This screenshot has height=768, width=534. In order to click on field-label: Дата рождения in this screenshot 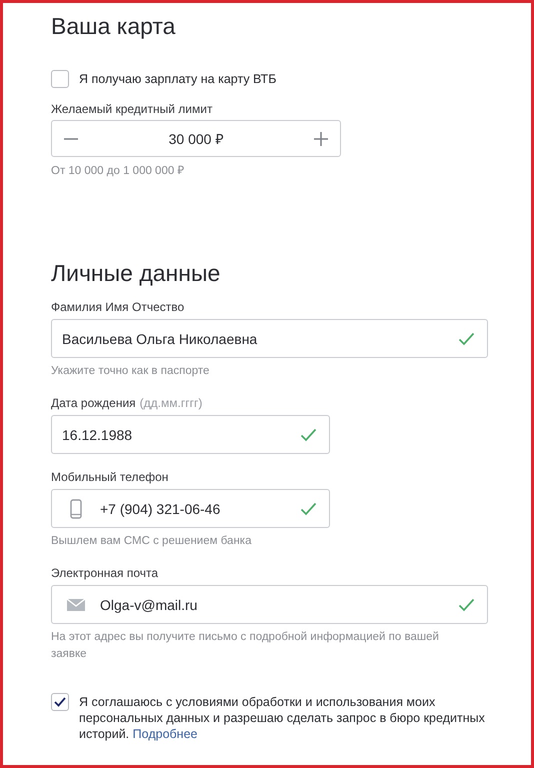, I will do `click(93, 403)`.